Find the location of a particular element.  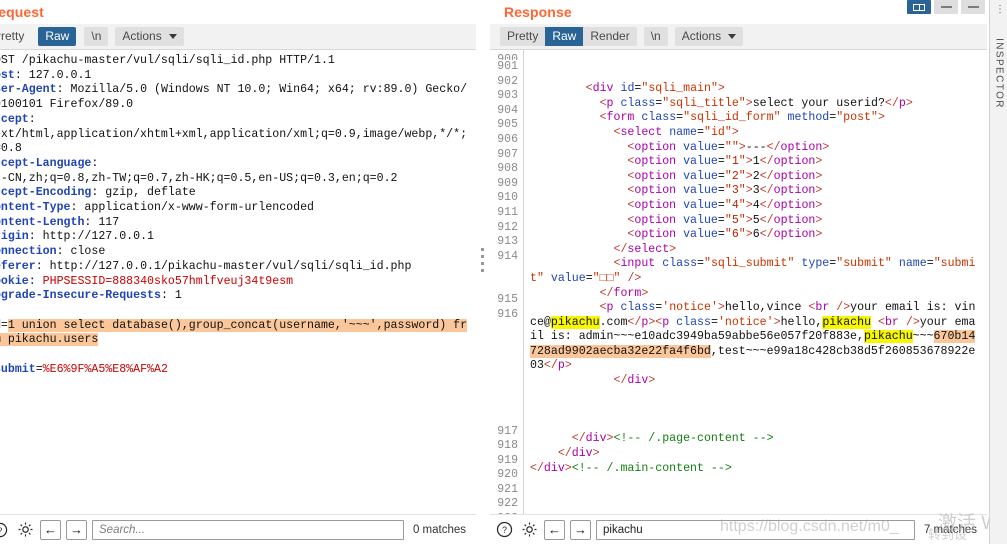

splitter-grip is located at coordinates (482, 261).